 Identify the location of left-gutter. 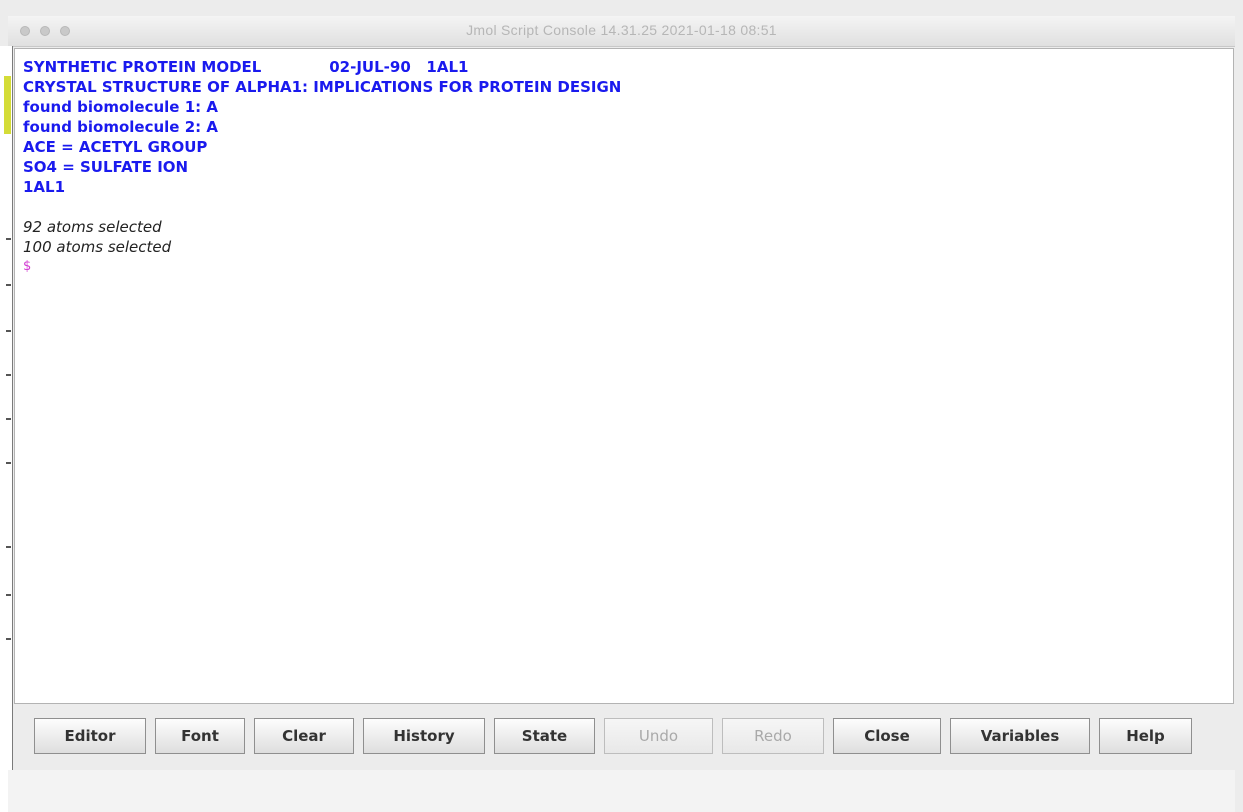
(6, 429).